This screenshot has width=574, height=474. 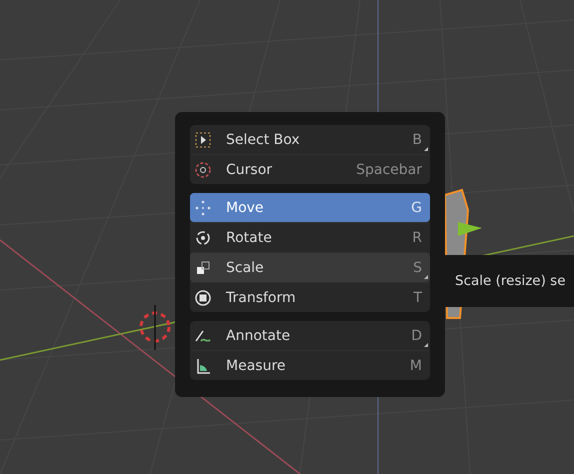 I want to click on gizmo-arrow-handle, so click(x=470, y=229).